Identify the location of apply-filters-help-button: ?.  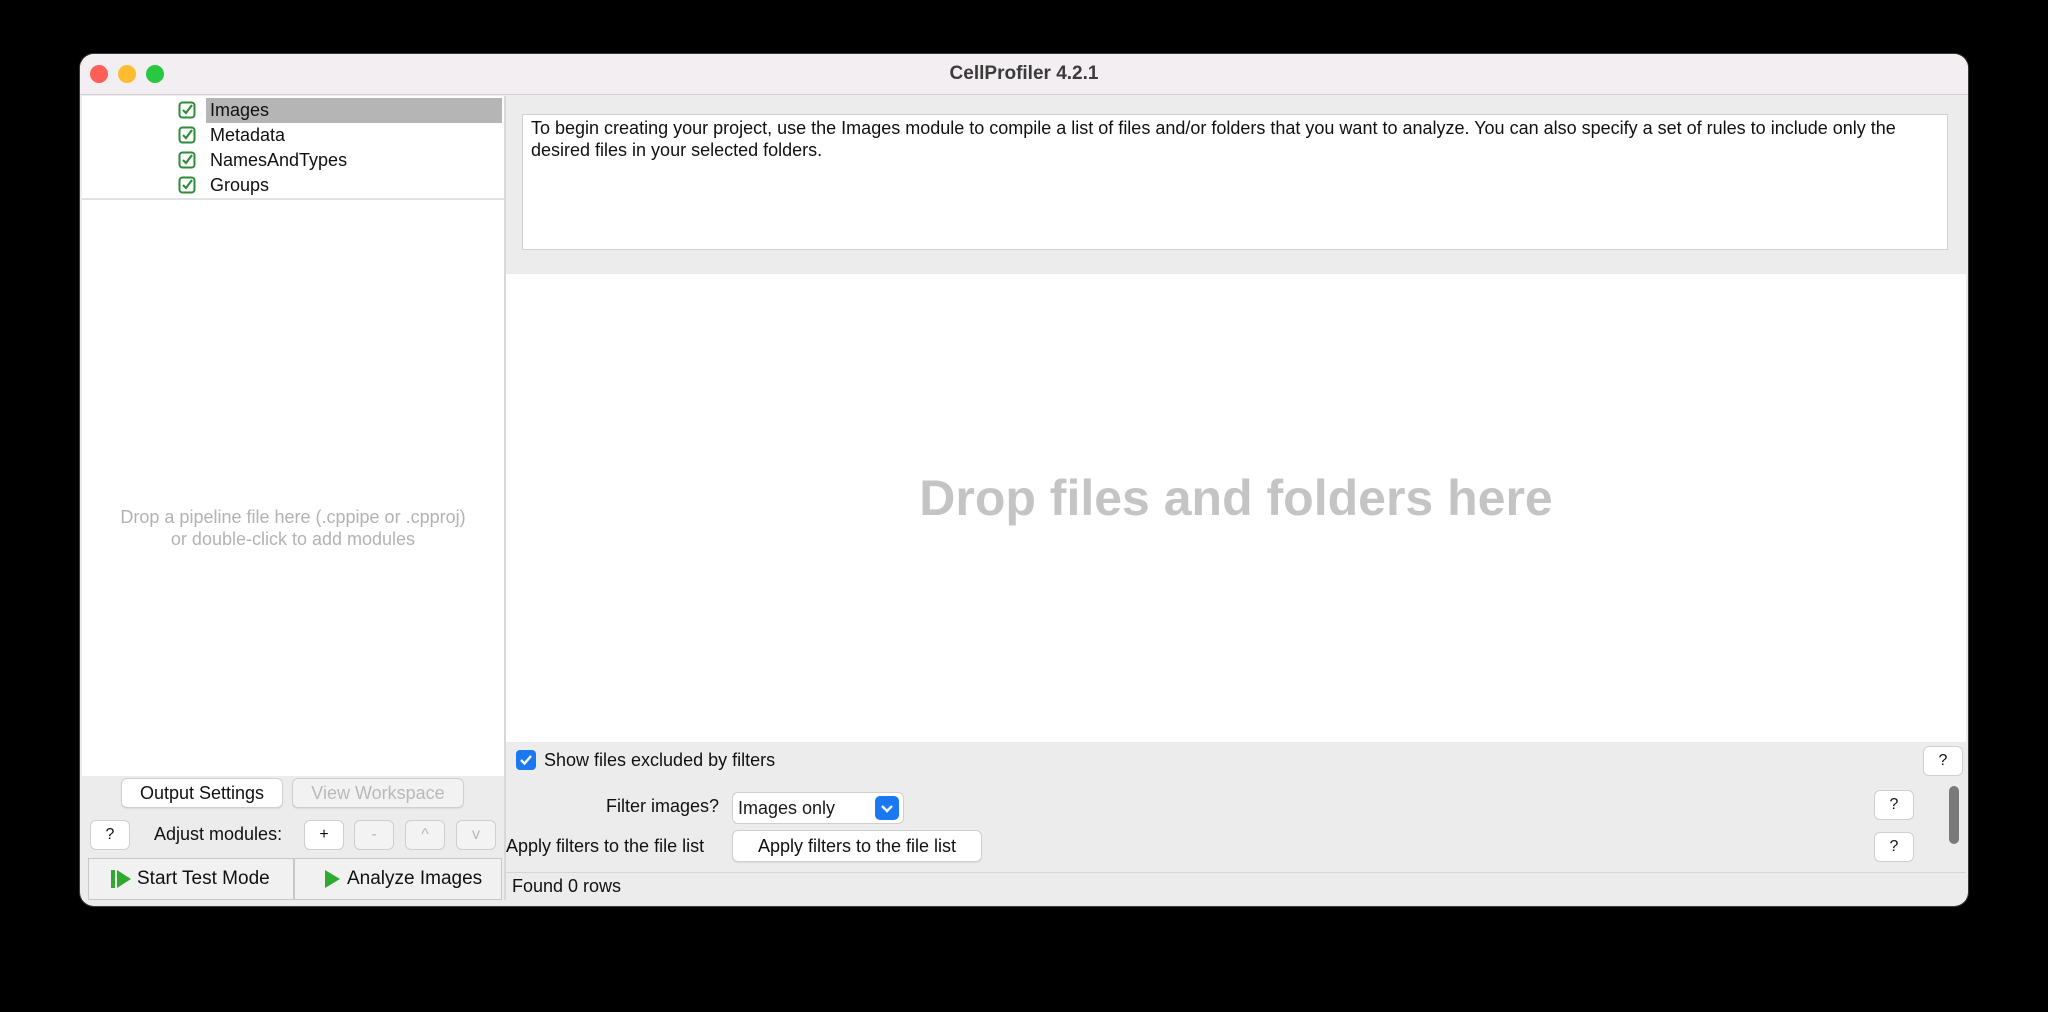
(1894, 847).